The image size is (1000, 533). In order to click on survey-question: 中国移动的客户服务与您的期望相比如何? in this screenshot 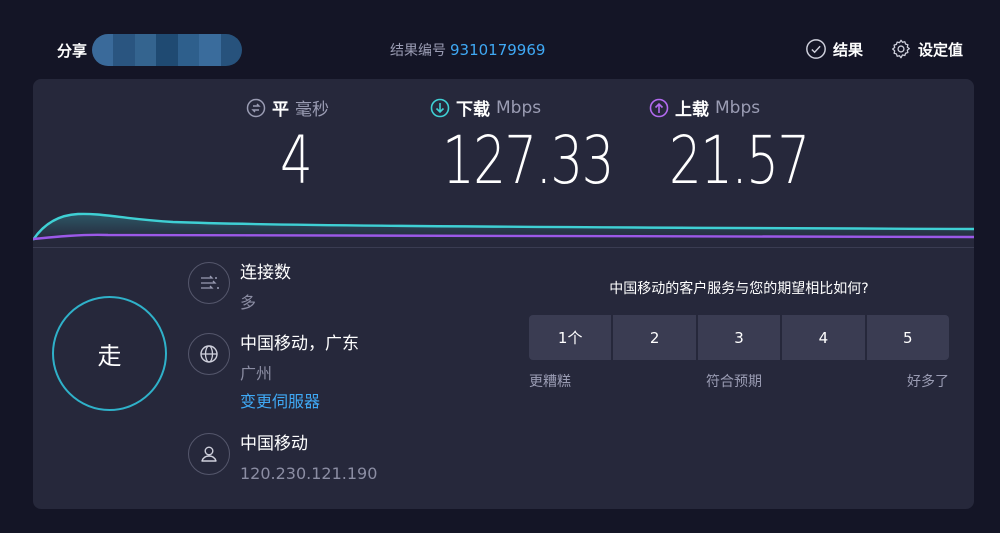, I will do `click(739, 289)`.